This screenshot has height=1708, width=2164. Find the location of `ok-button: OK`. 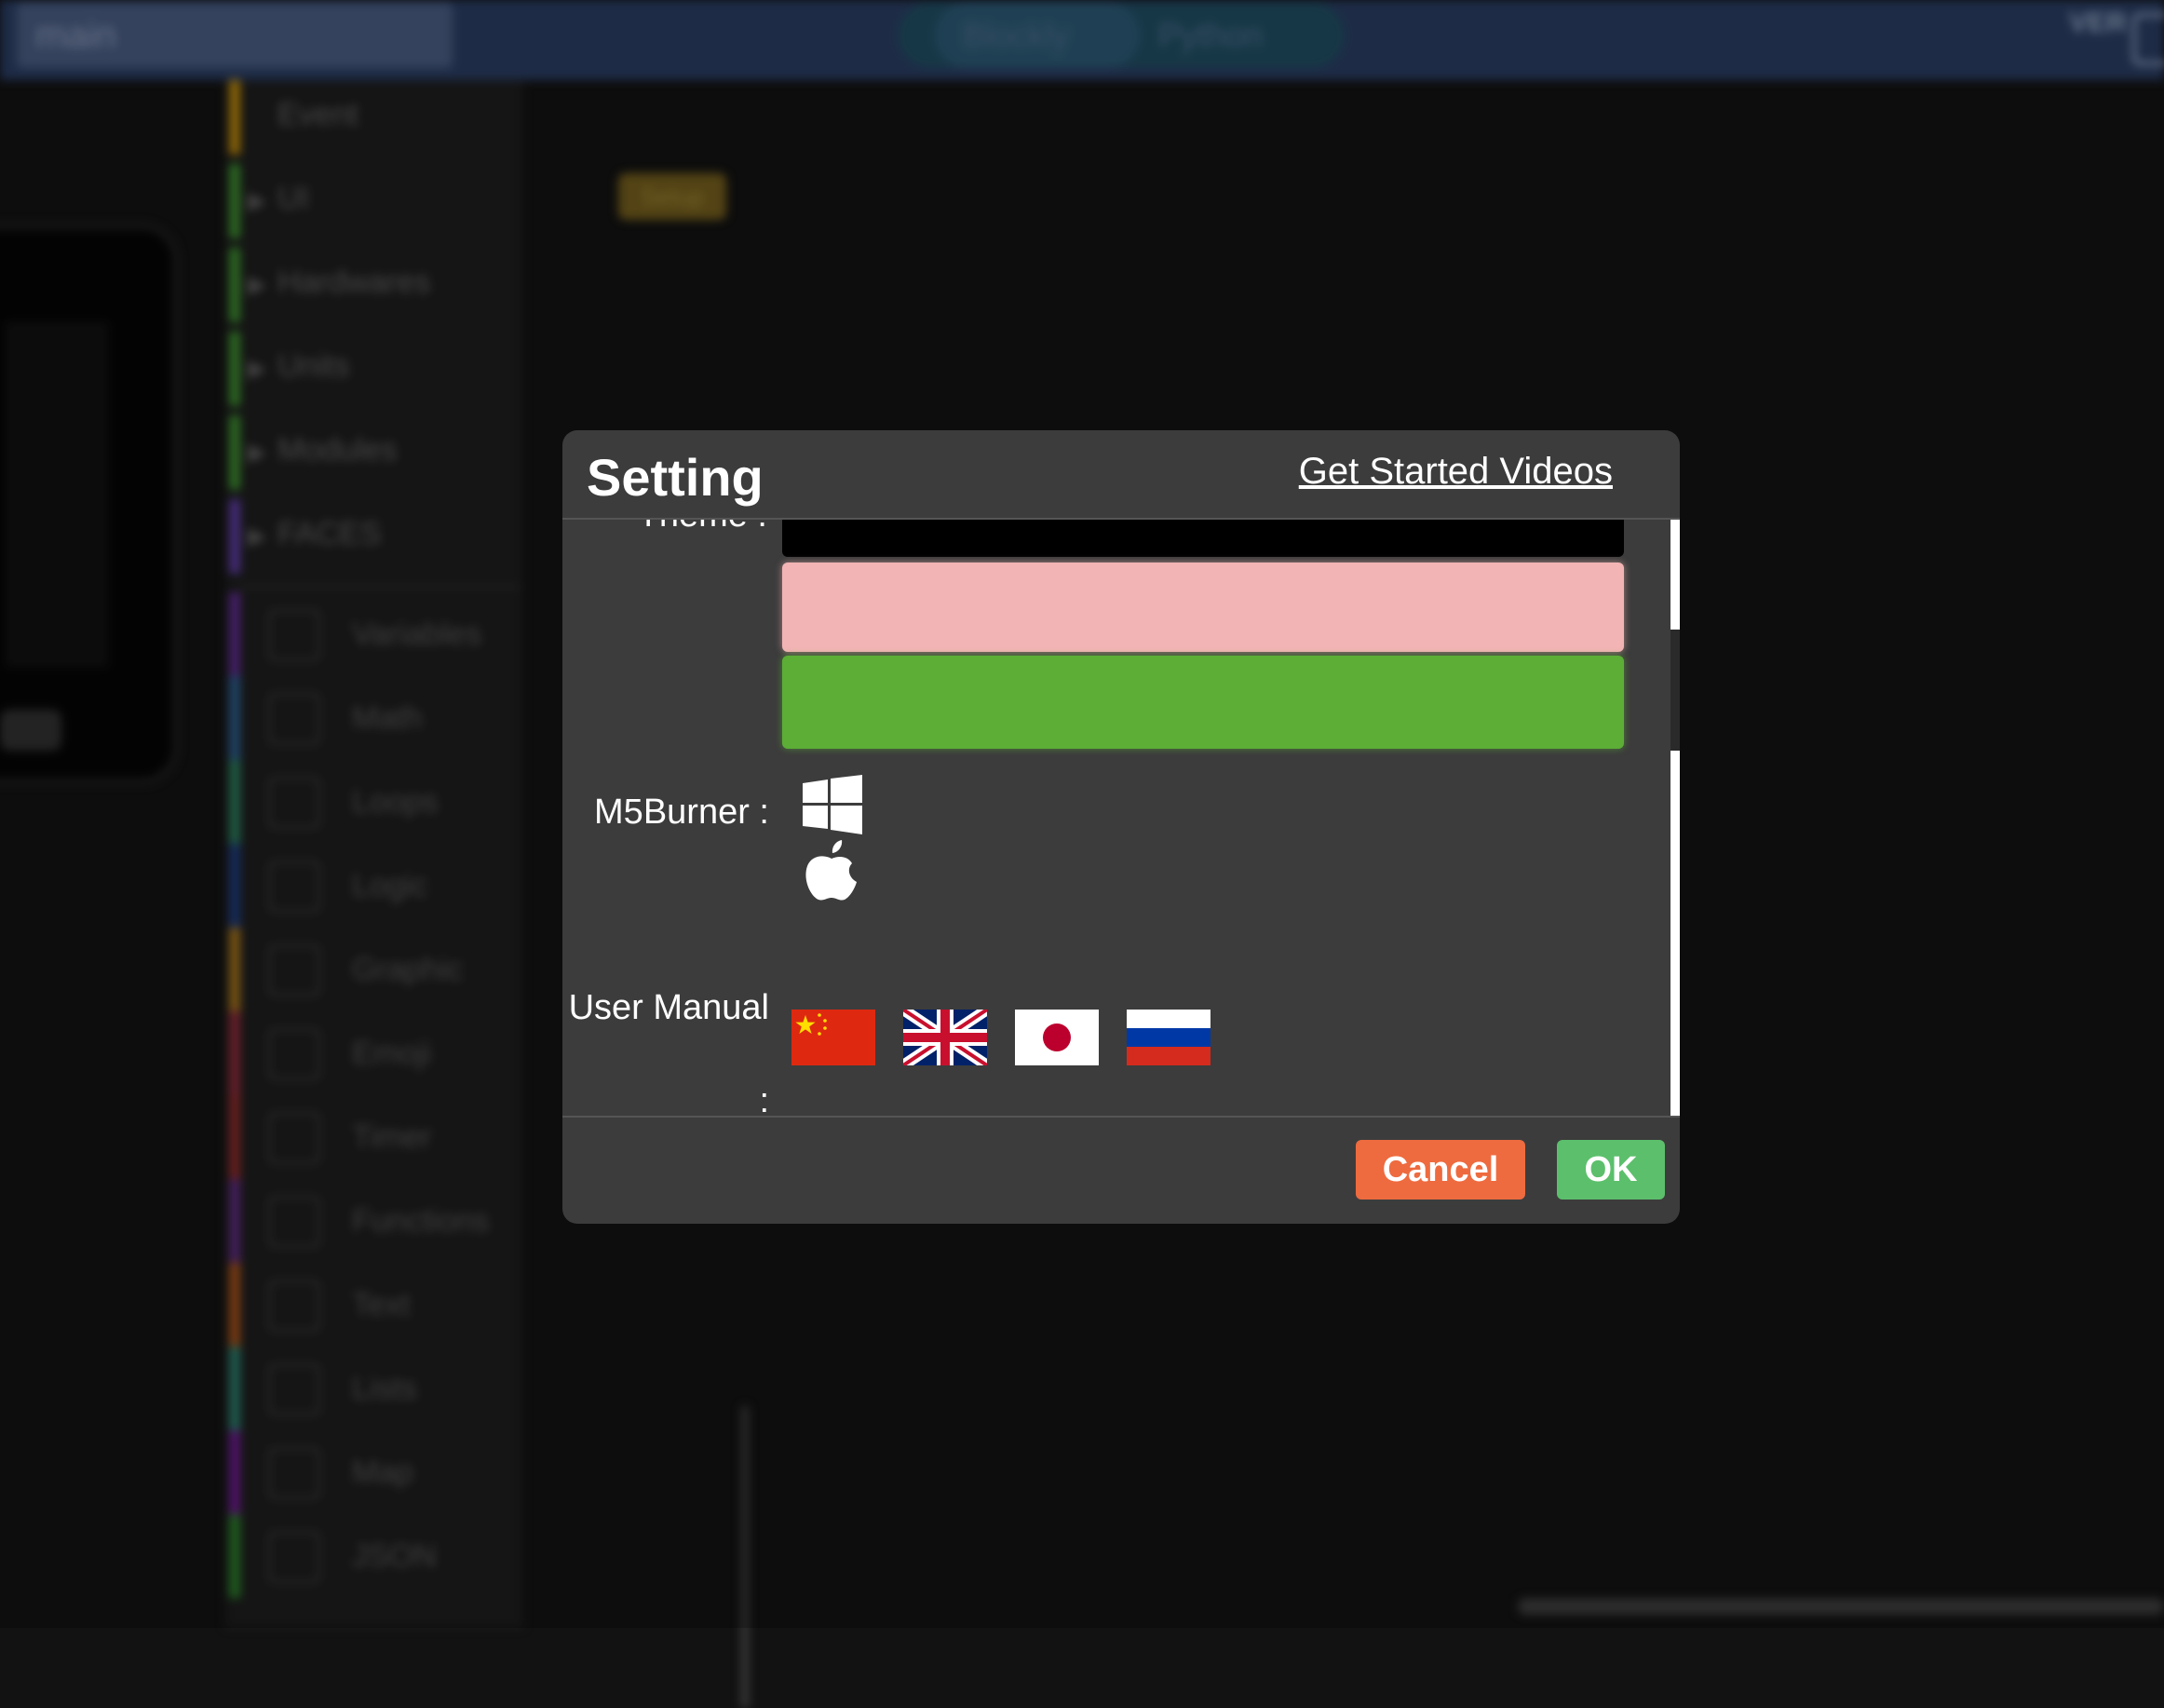

ok-button: OK is located at coordinates (1611, 1170).